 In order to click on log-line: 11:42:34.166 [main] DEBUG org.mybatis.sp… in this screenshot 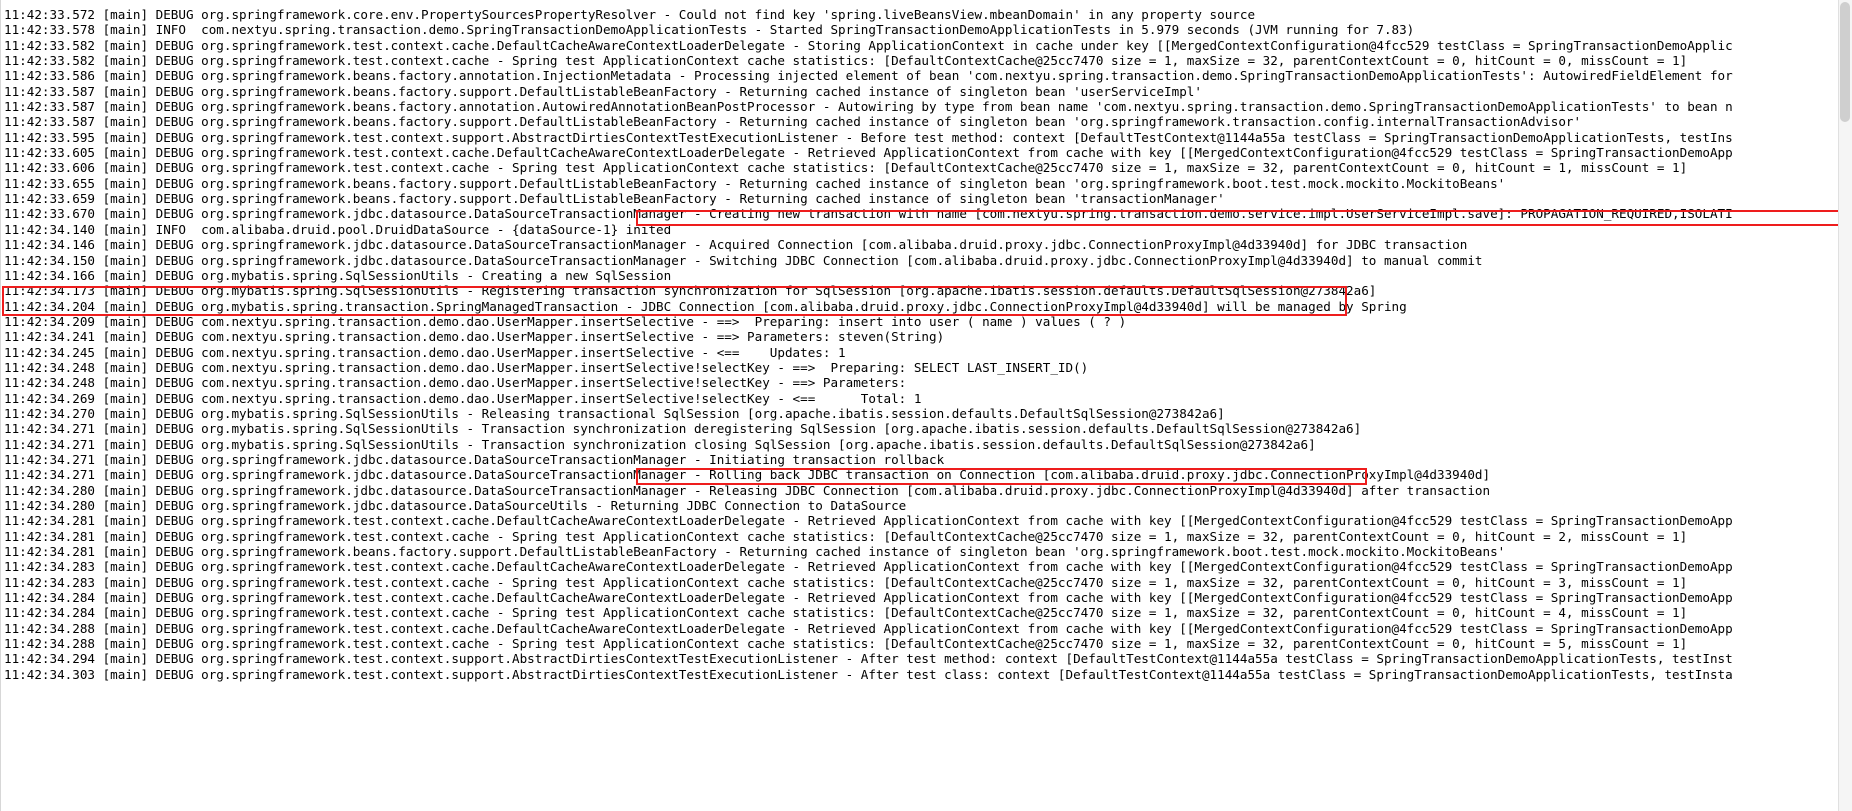, I will do `click(928, 275)`.